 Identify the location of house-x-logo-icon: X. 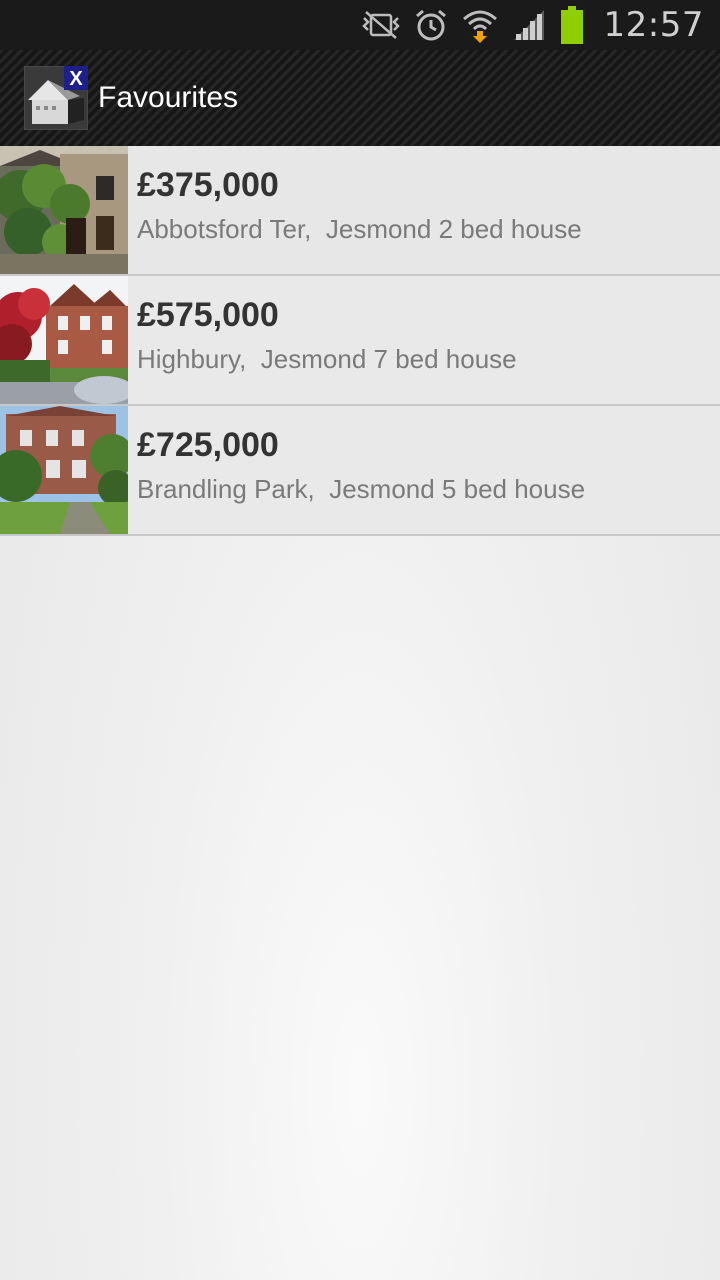
(56, 98).